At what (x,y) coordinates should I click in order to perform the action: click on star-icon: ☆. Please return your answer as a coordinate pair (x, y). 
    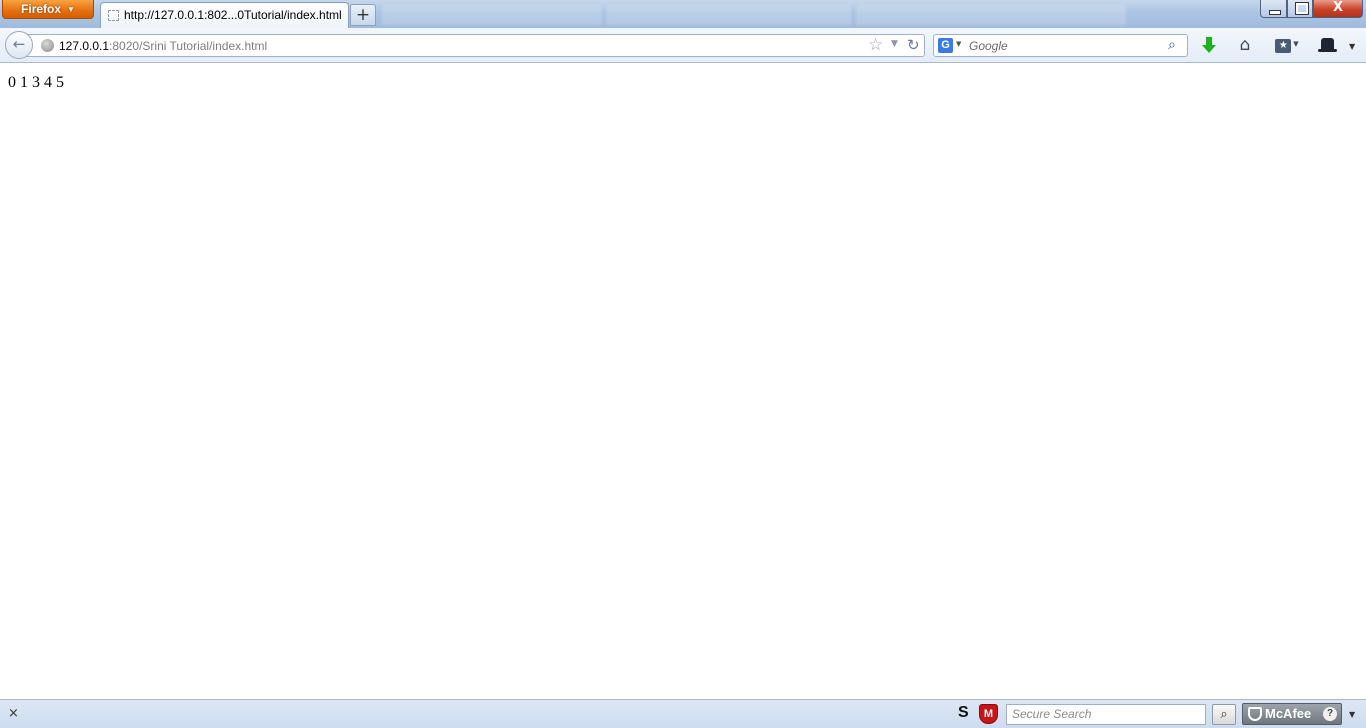
    Looking at the image, I should click on (875, 45).